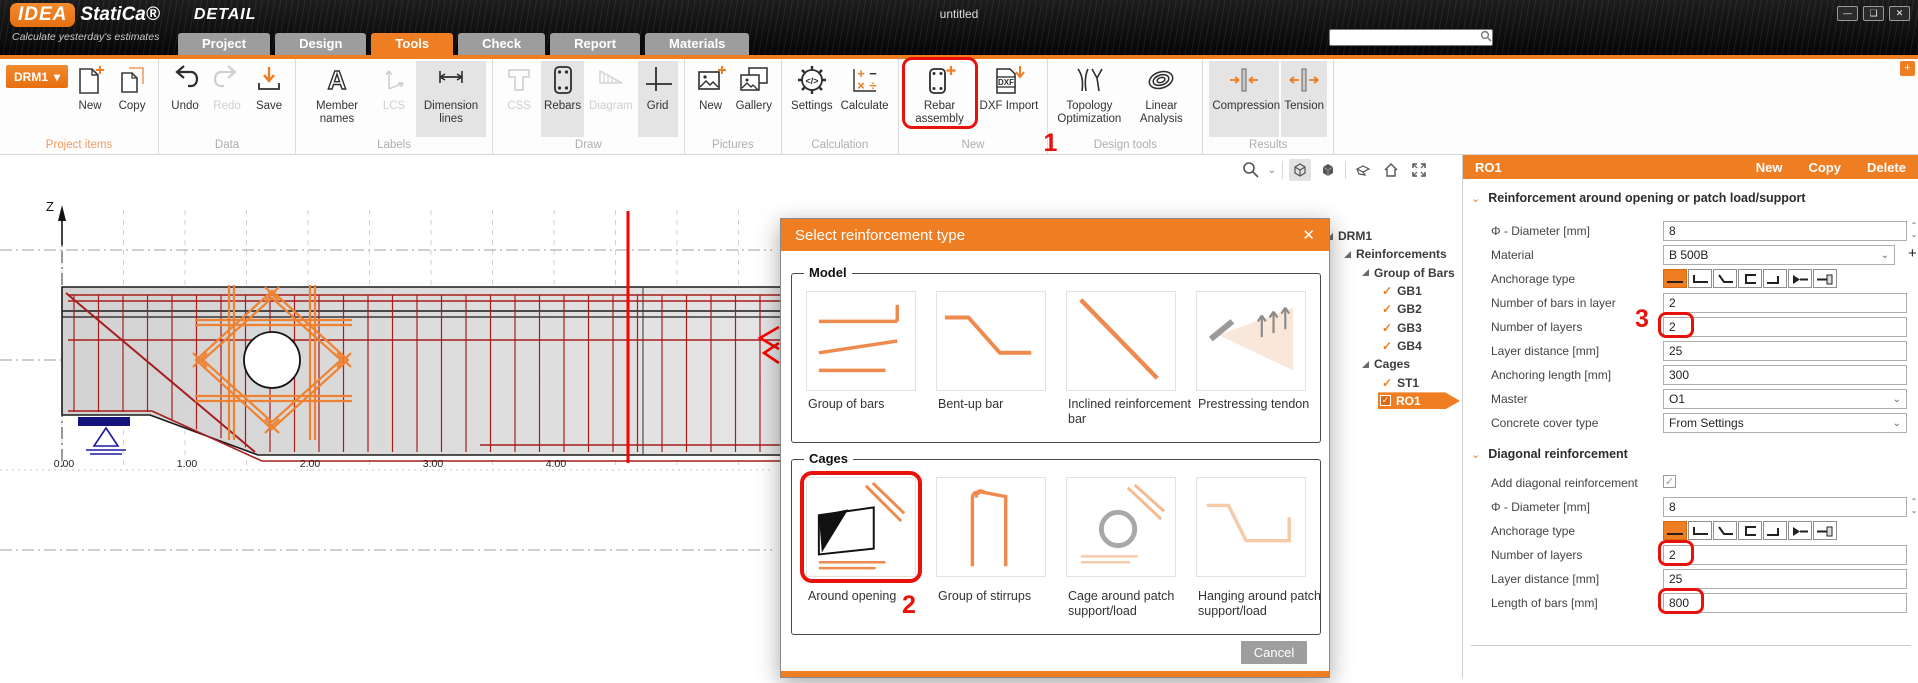 This screenshot has height=683, width=1918. I want to click on dxf-import-button: DXF DXF Import, so click(1009, 88).